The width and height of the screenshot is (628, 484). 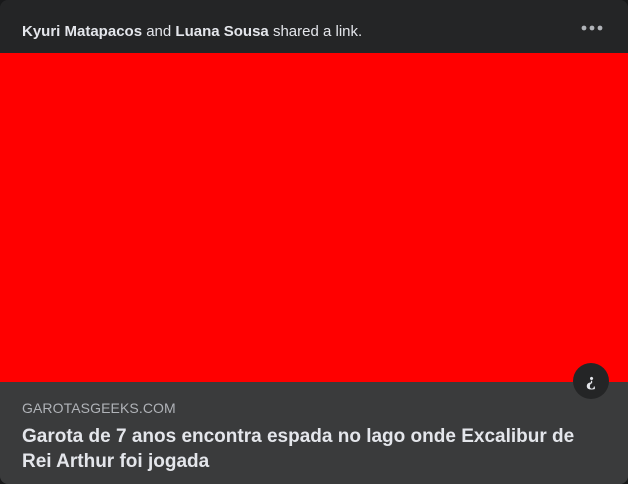 I want to click on more-options-button, so click(x=592, y=28).